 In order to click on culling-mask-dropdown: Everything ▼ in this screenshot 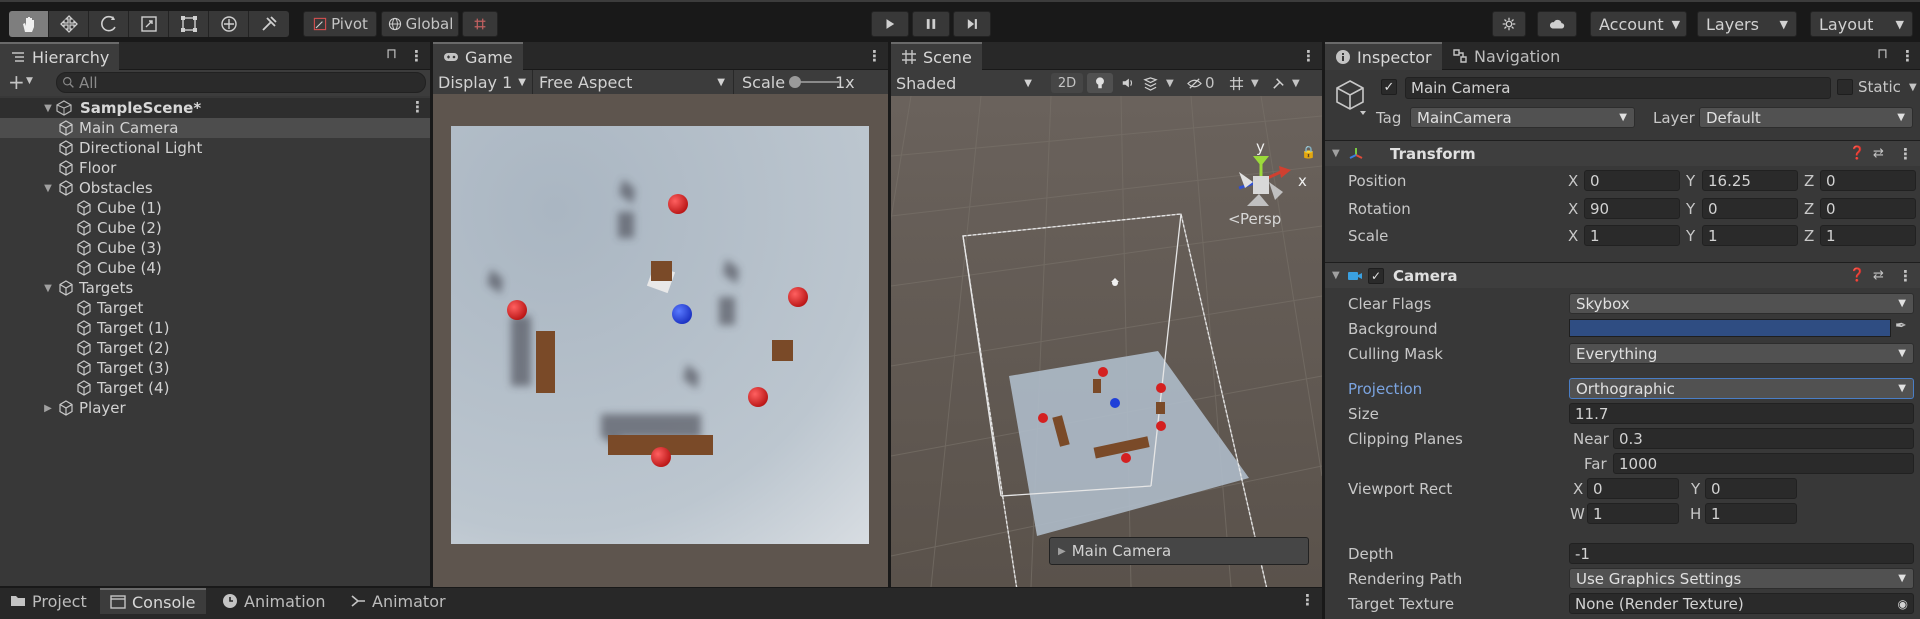, I will do `click(1741, 353)`.